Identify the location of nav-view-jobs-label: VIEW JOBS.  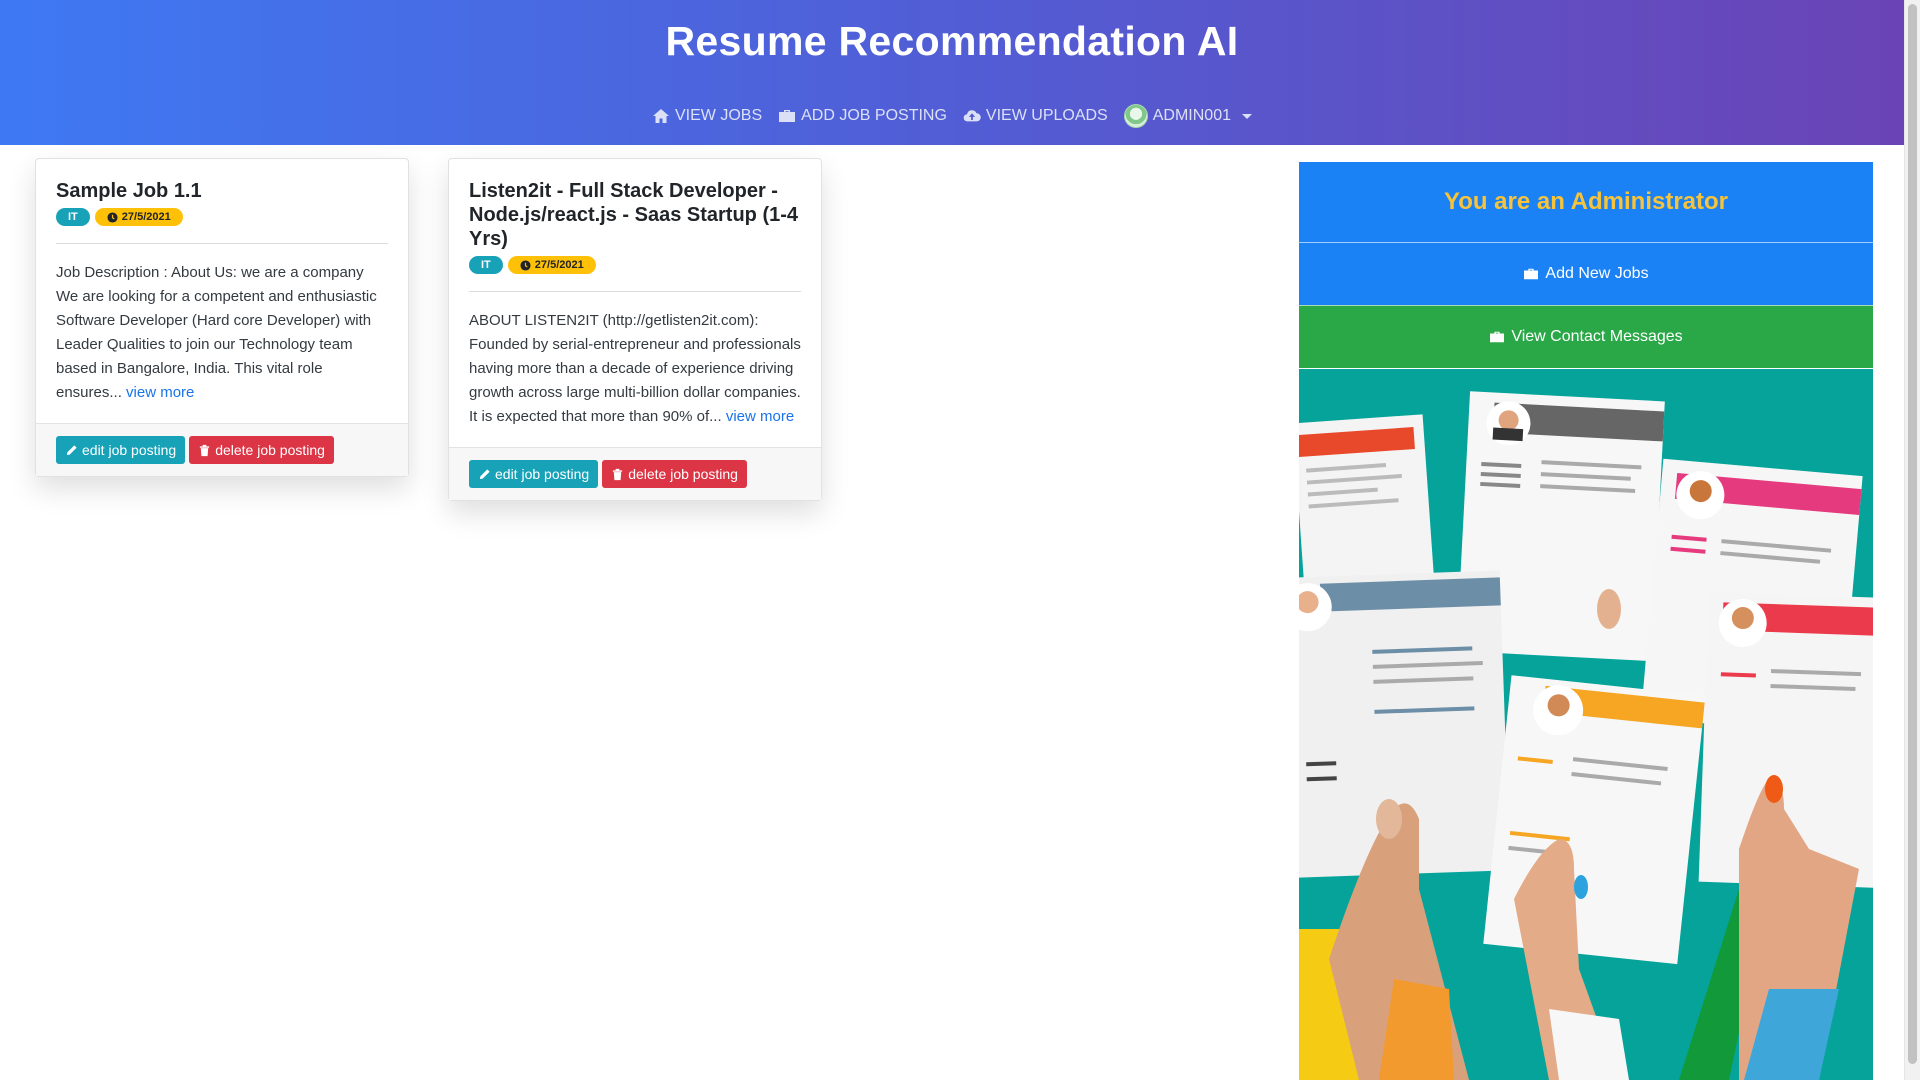
(719, 115).